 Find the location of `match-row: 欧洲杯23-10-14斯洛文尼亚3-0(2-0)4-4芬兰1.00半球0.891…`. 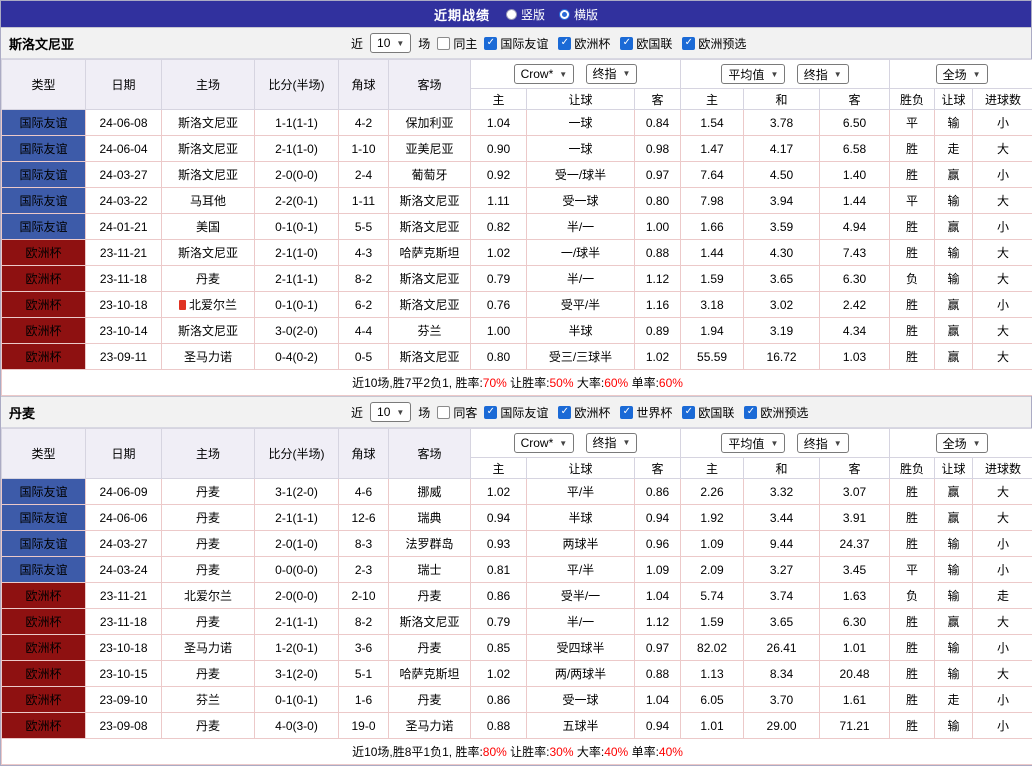

match-row: 欧洲杯23-10-14斯洛文尼亚3-0(2-0)4-4芬兰1.00半球0.891… is located at coordinates (517, 331).